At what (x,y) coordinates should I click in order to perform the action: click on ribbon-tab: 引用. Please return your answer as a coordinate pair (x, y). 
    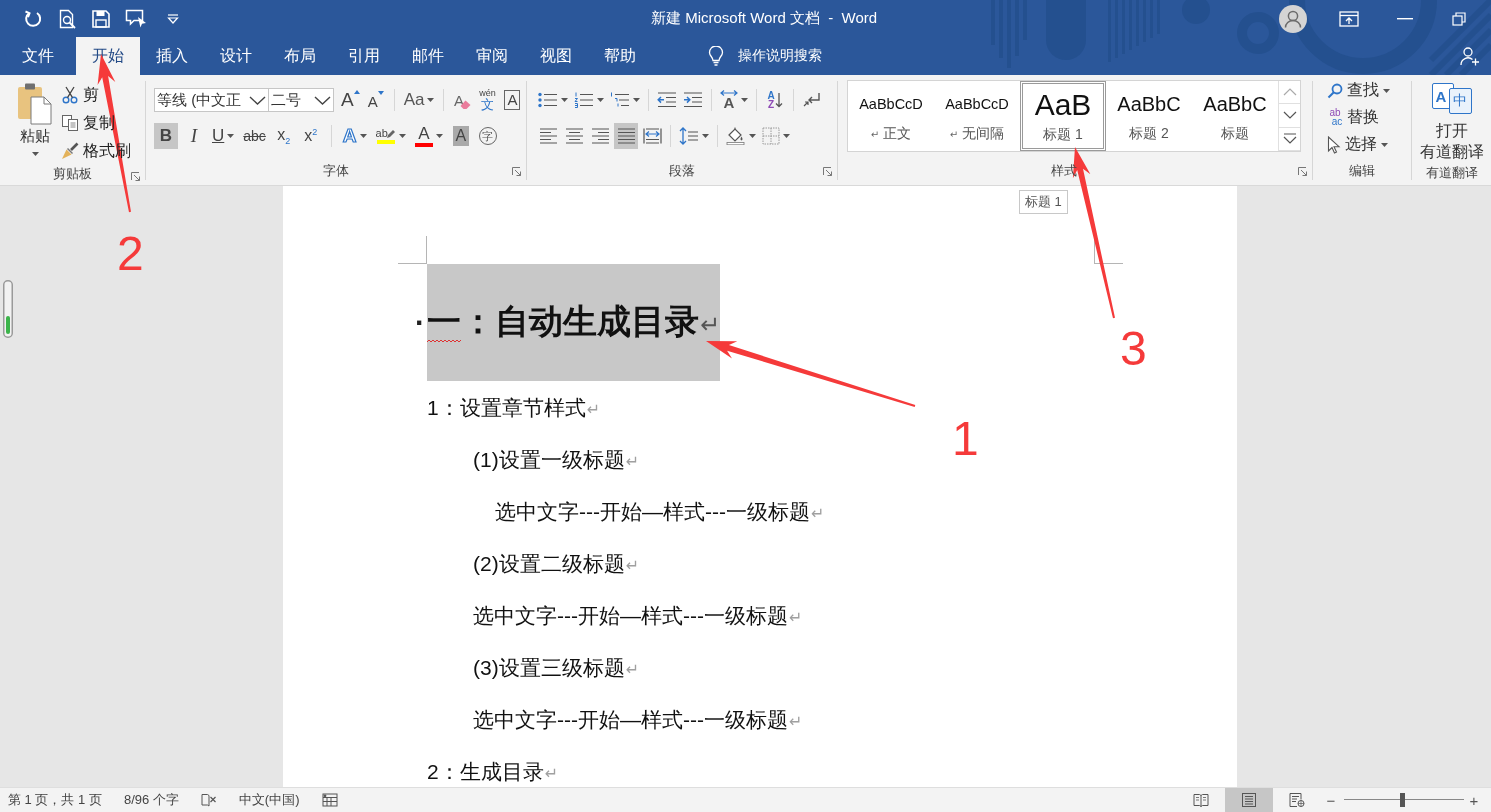
    Looking at the image, I should click on (364, 56).